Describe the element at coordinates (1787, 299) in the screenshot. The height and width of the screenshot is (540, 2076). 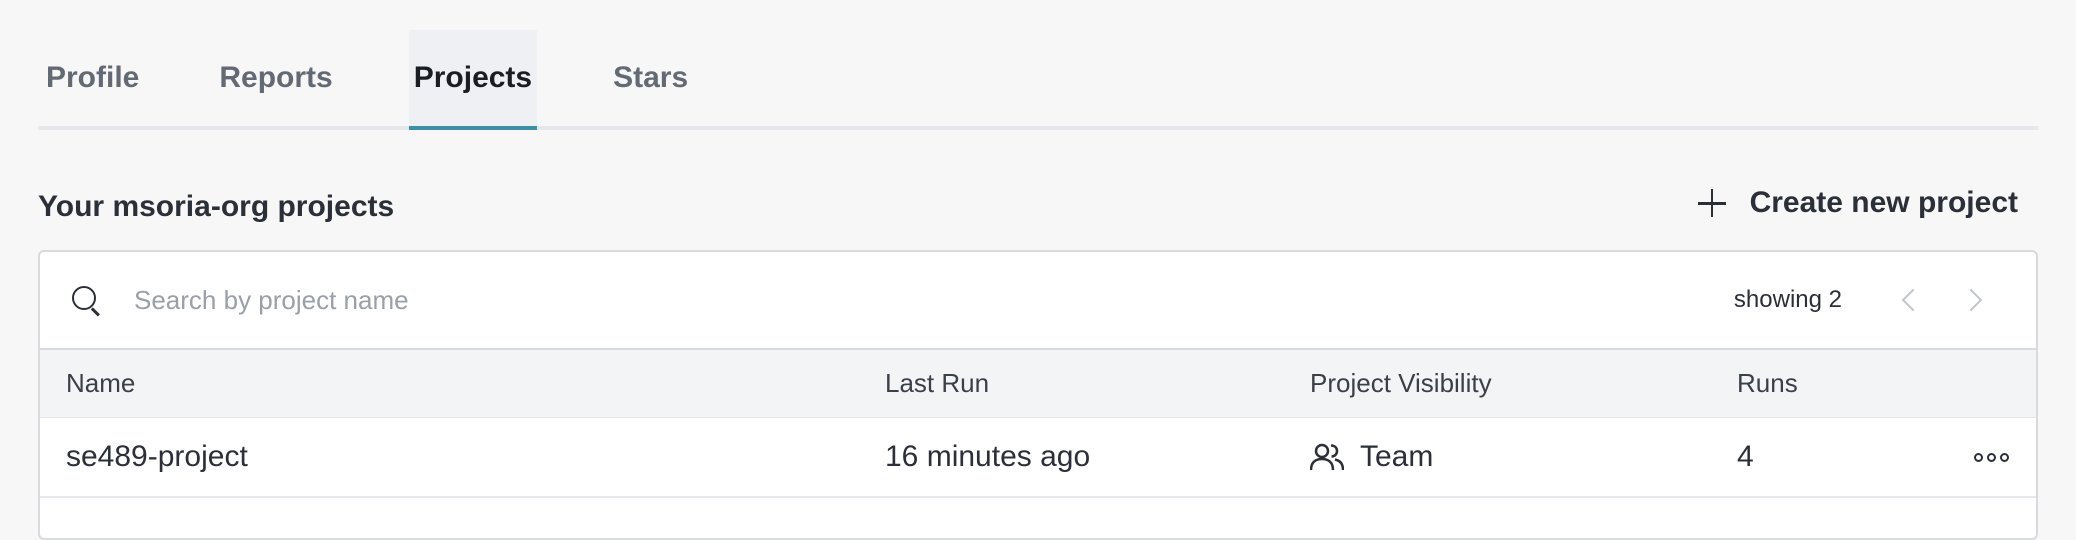
I see `results-count: showing 2` at that location.